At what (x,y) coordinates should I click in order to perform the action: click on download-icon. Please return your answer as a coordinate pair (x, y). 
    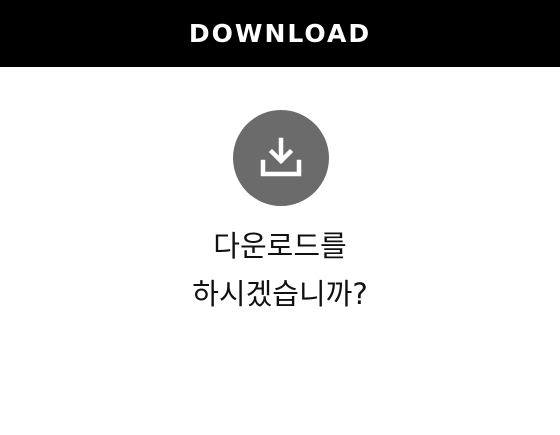
    Looking at the image, I should click on (281, 158).